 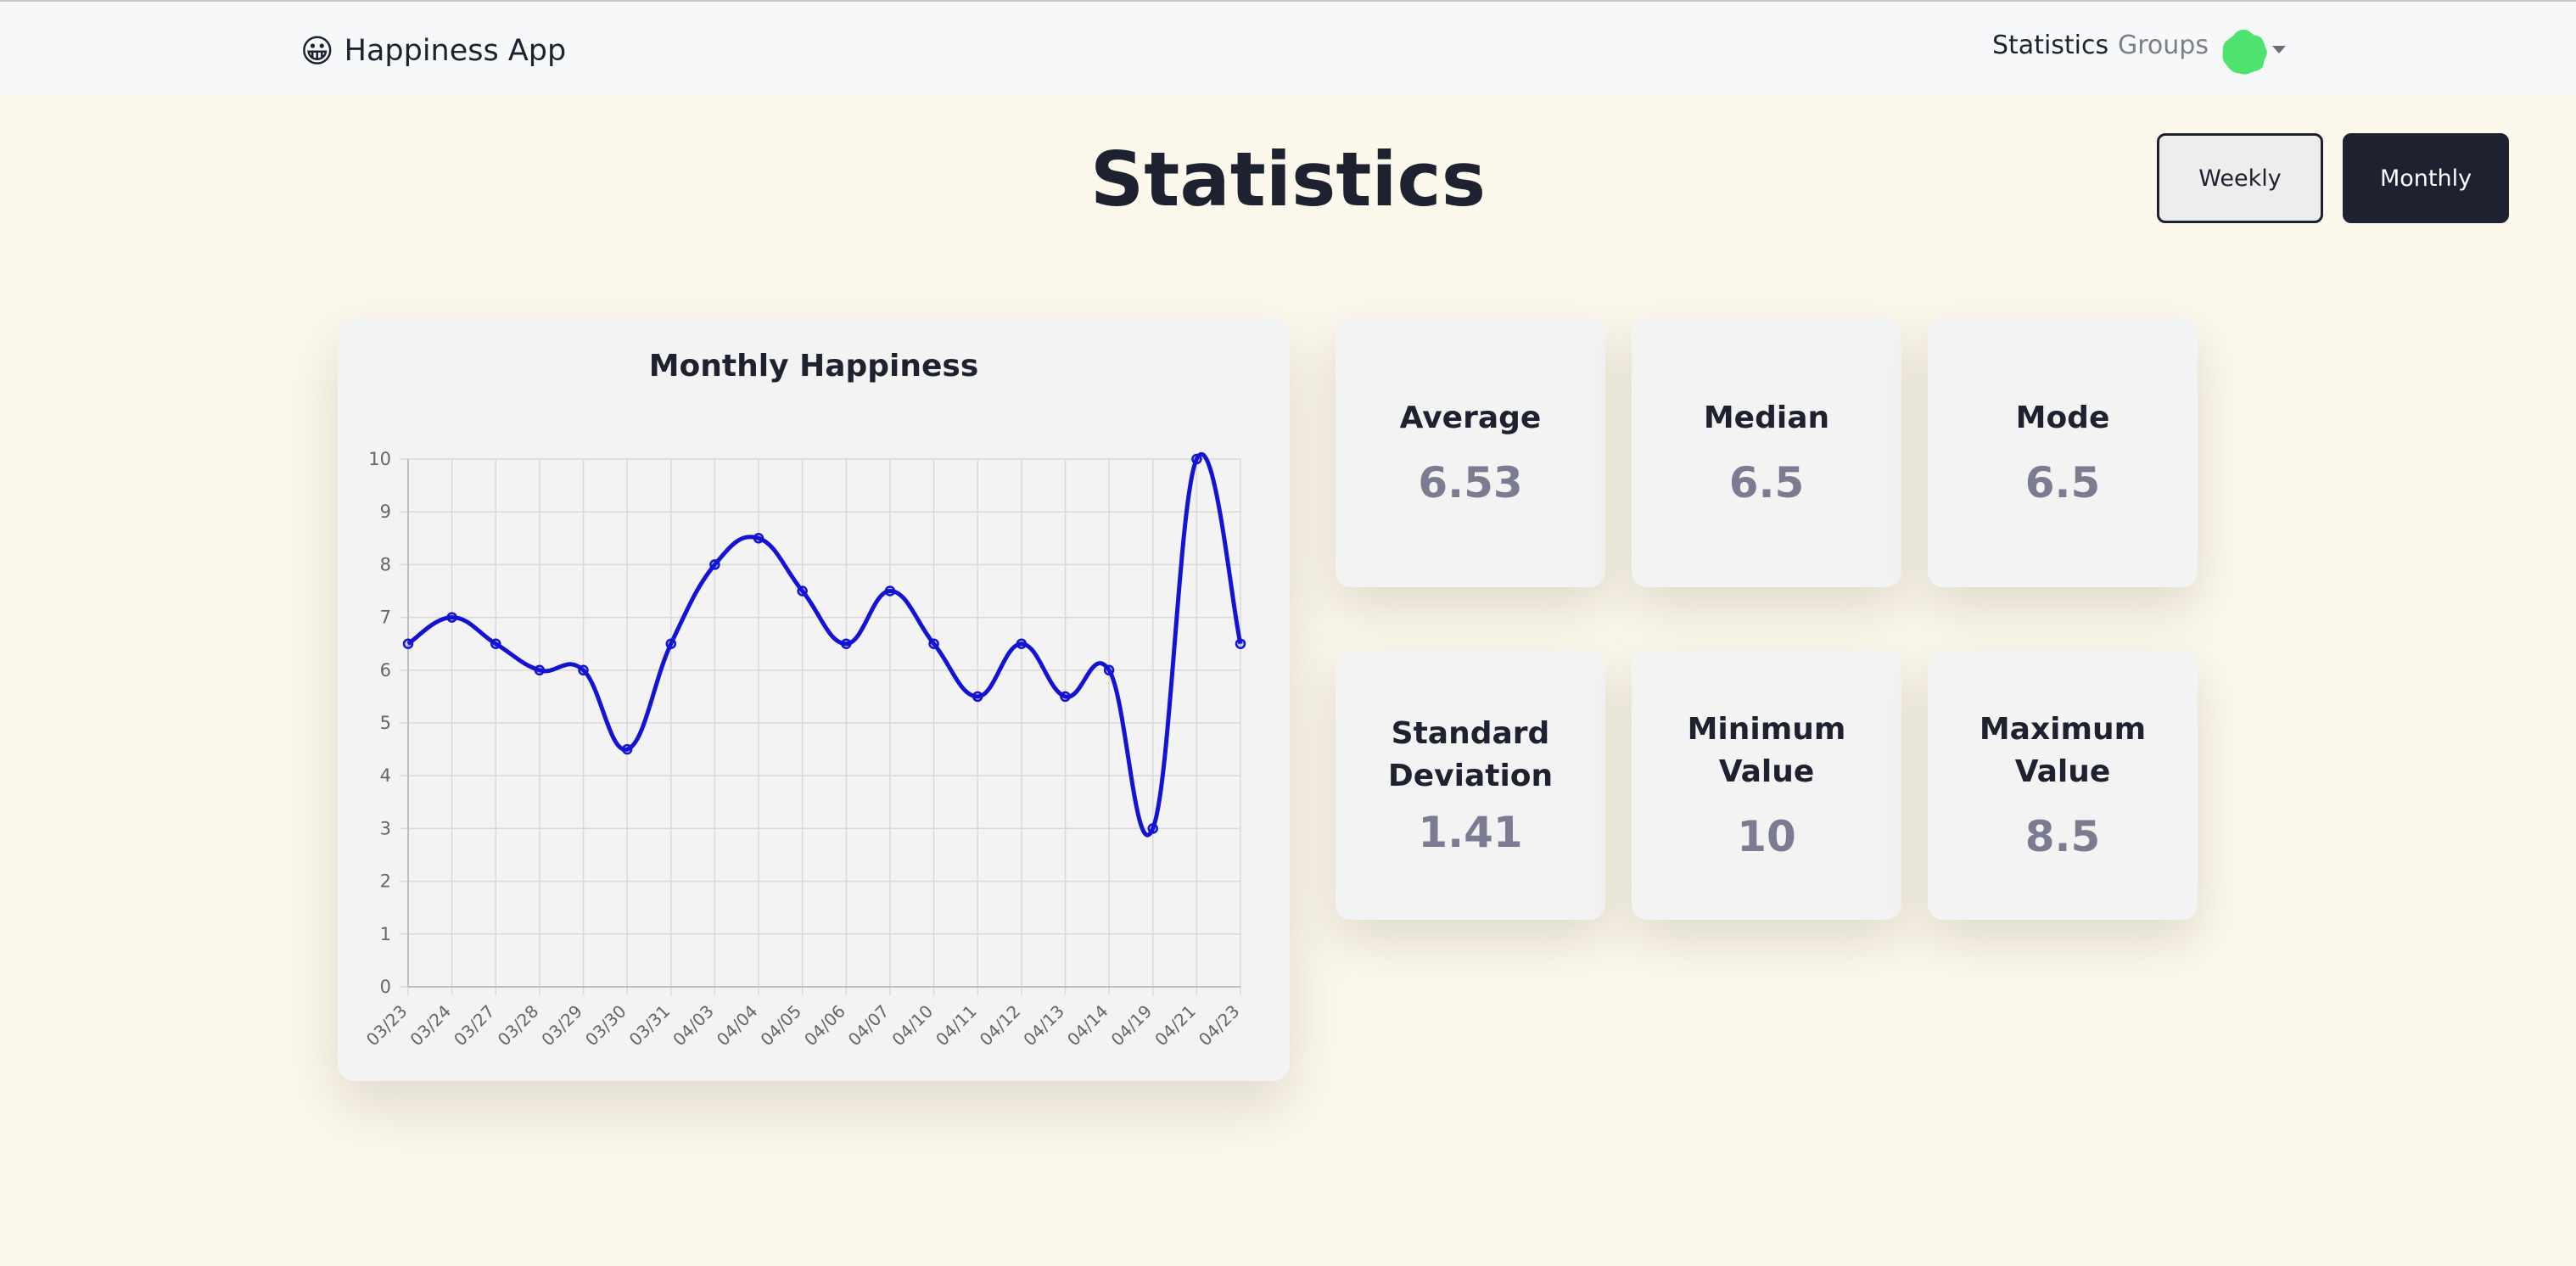 I want to click on avatar, so click(x=2244, y=51).